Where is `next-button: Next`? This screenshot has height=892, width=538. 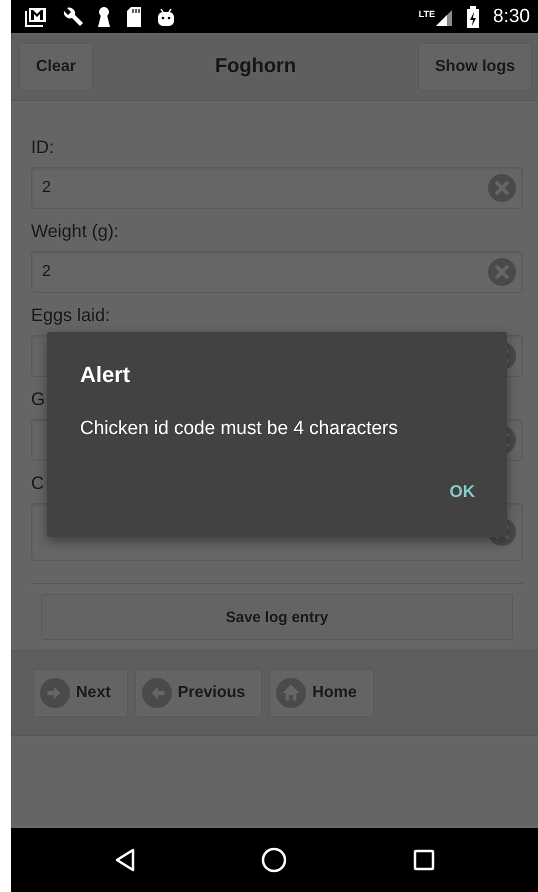
next-button: Next is located at coordinates (80, 693).